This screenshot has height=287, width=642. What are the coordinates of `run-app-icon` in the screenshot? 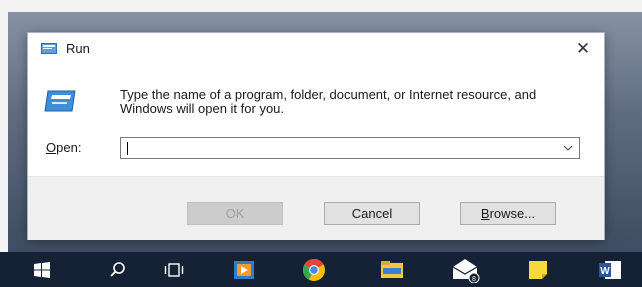 It's located at (49, 48).